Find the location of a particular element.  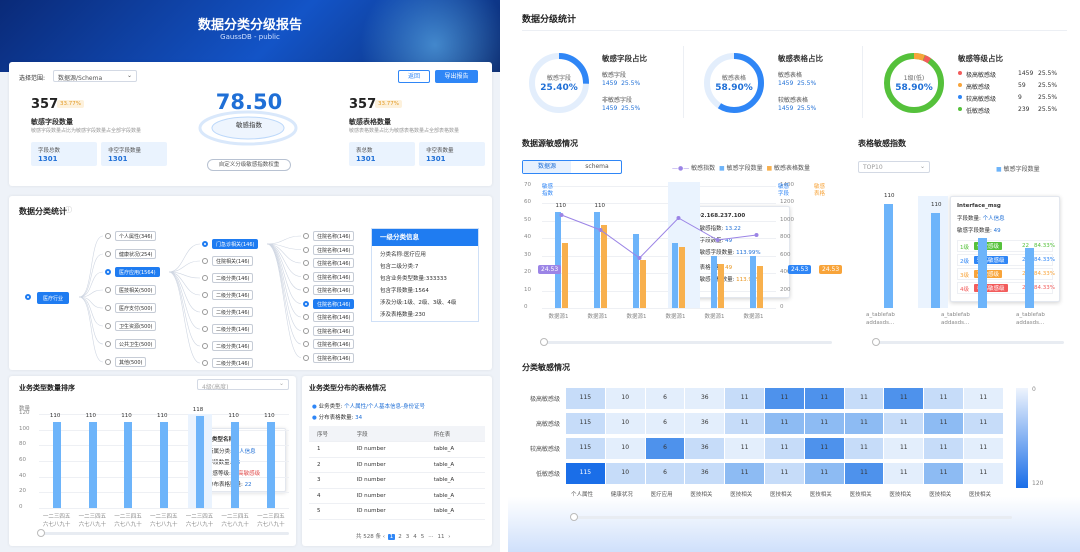

scope-select: 数据源/Schema ⌄ is located at coordinates (95, 76).